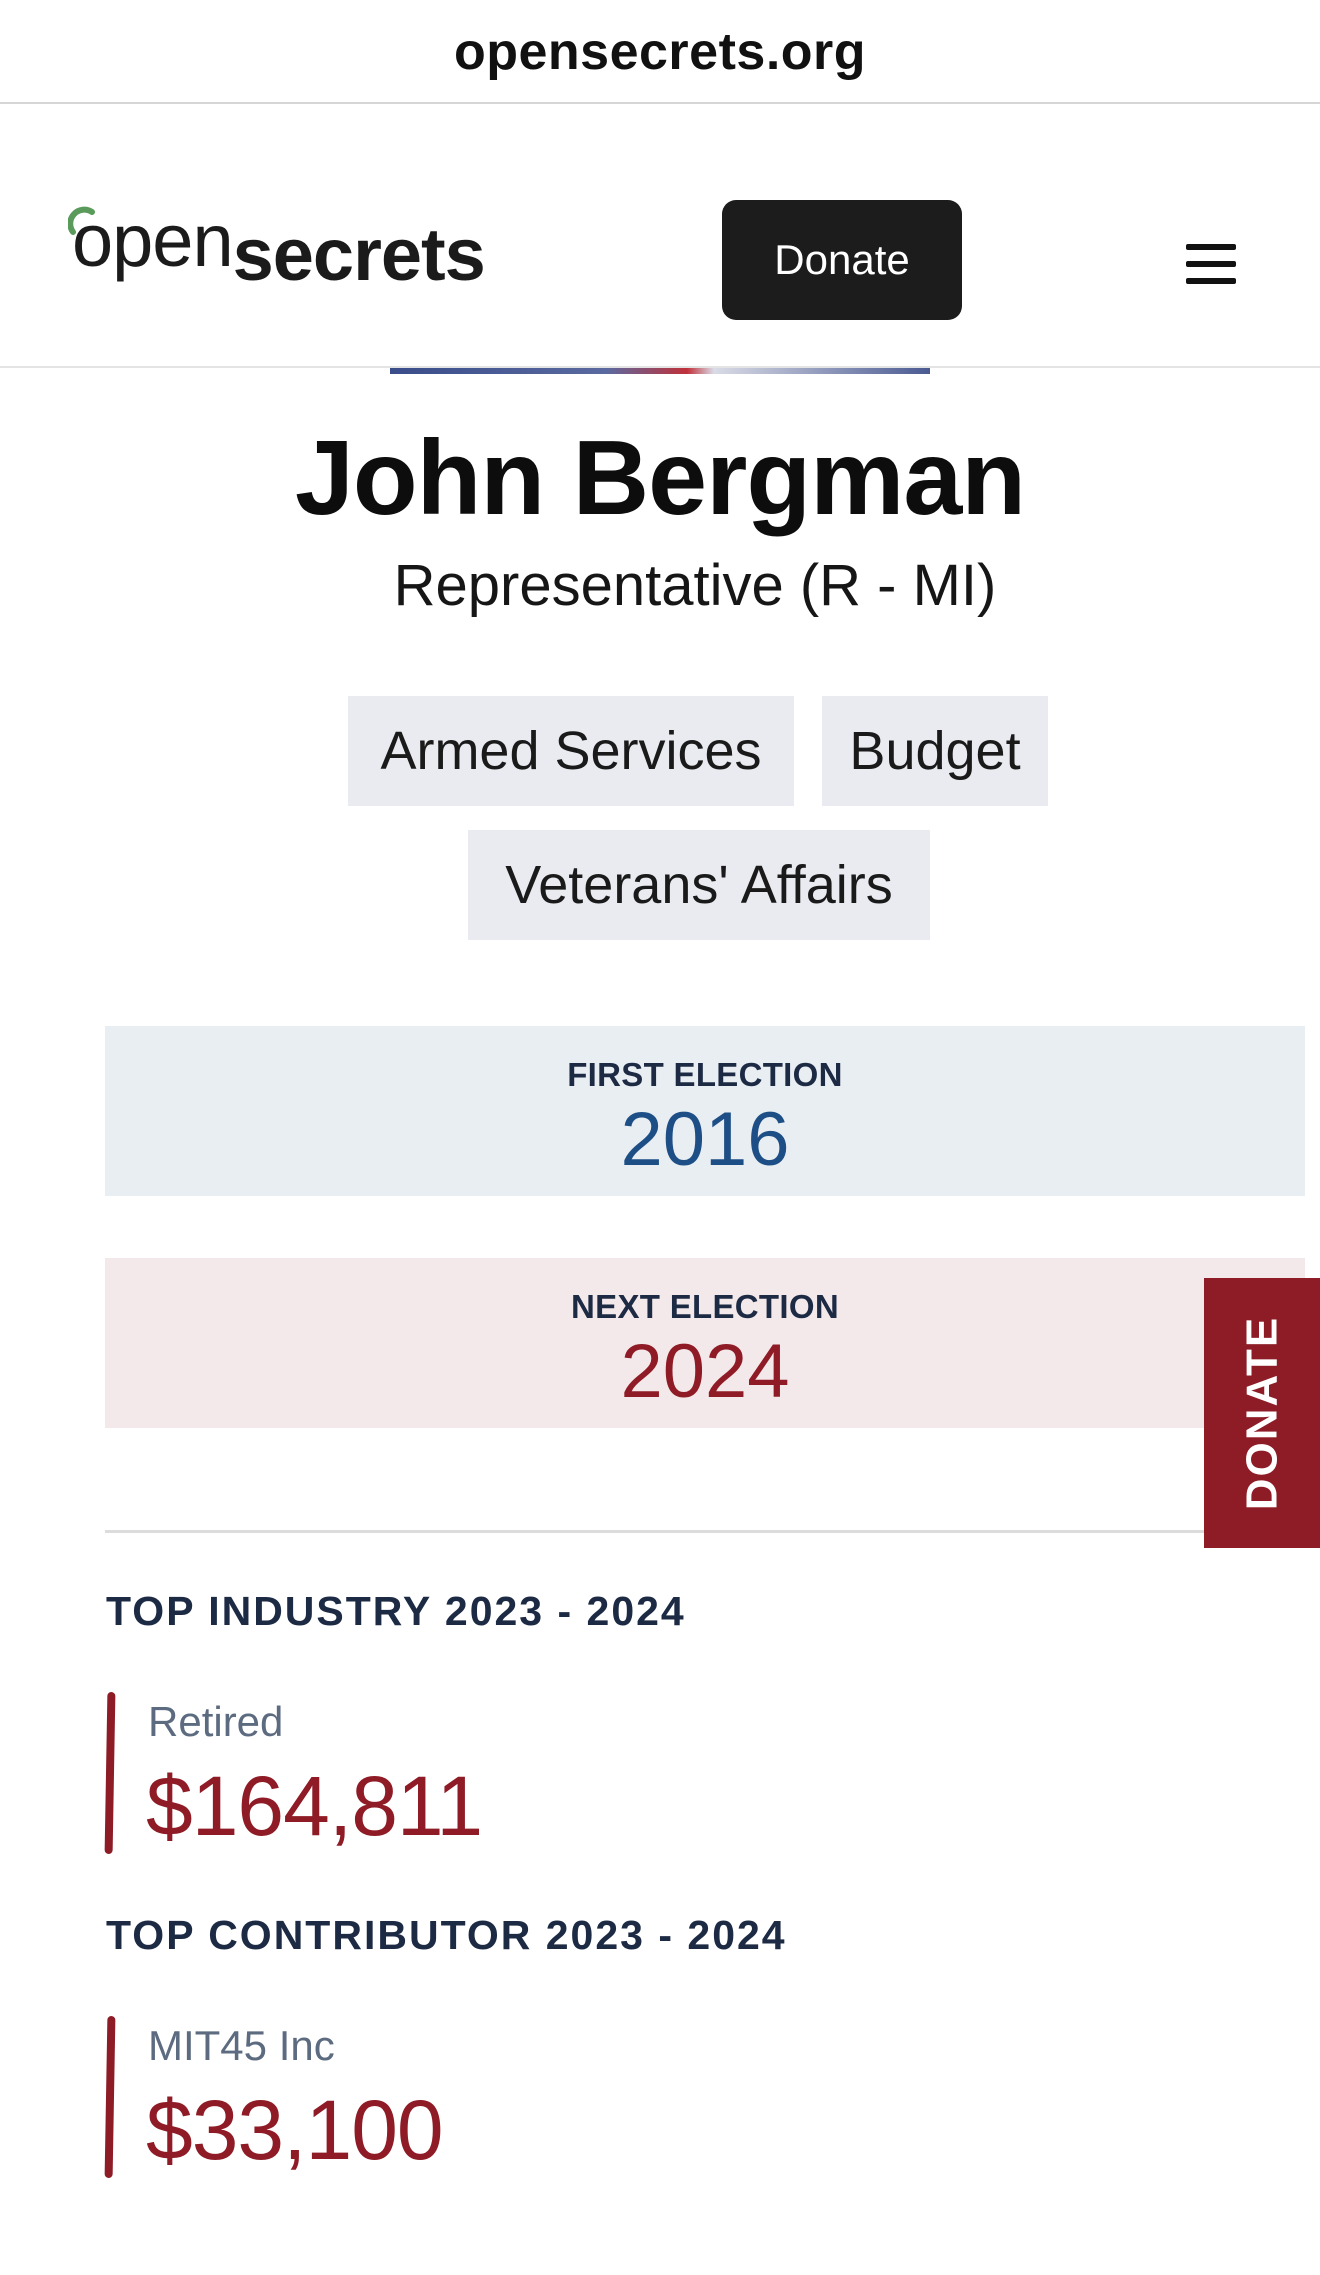  What do you see at coordinates (699, 885) in the screenshot?
I see `committee-chip-veterans-affairs: Veterans' Affairs` at bounding box center [699, 885].